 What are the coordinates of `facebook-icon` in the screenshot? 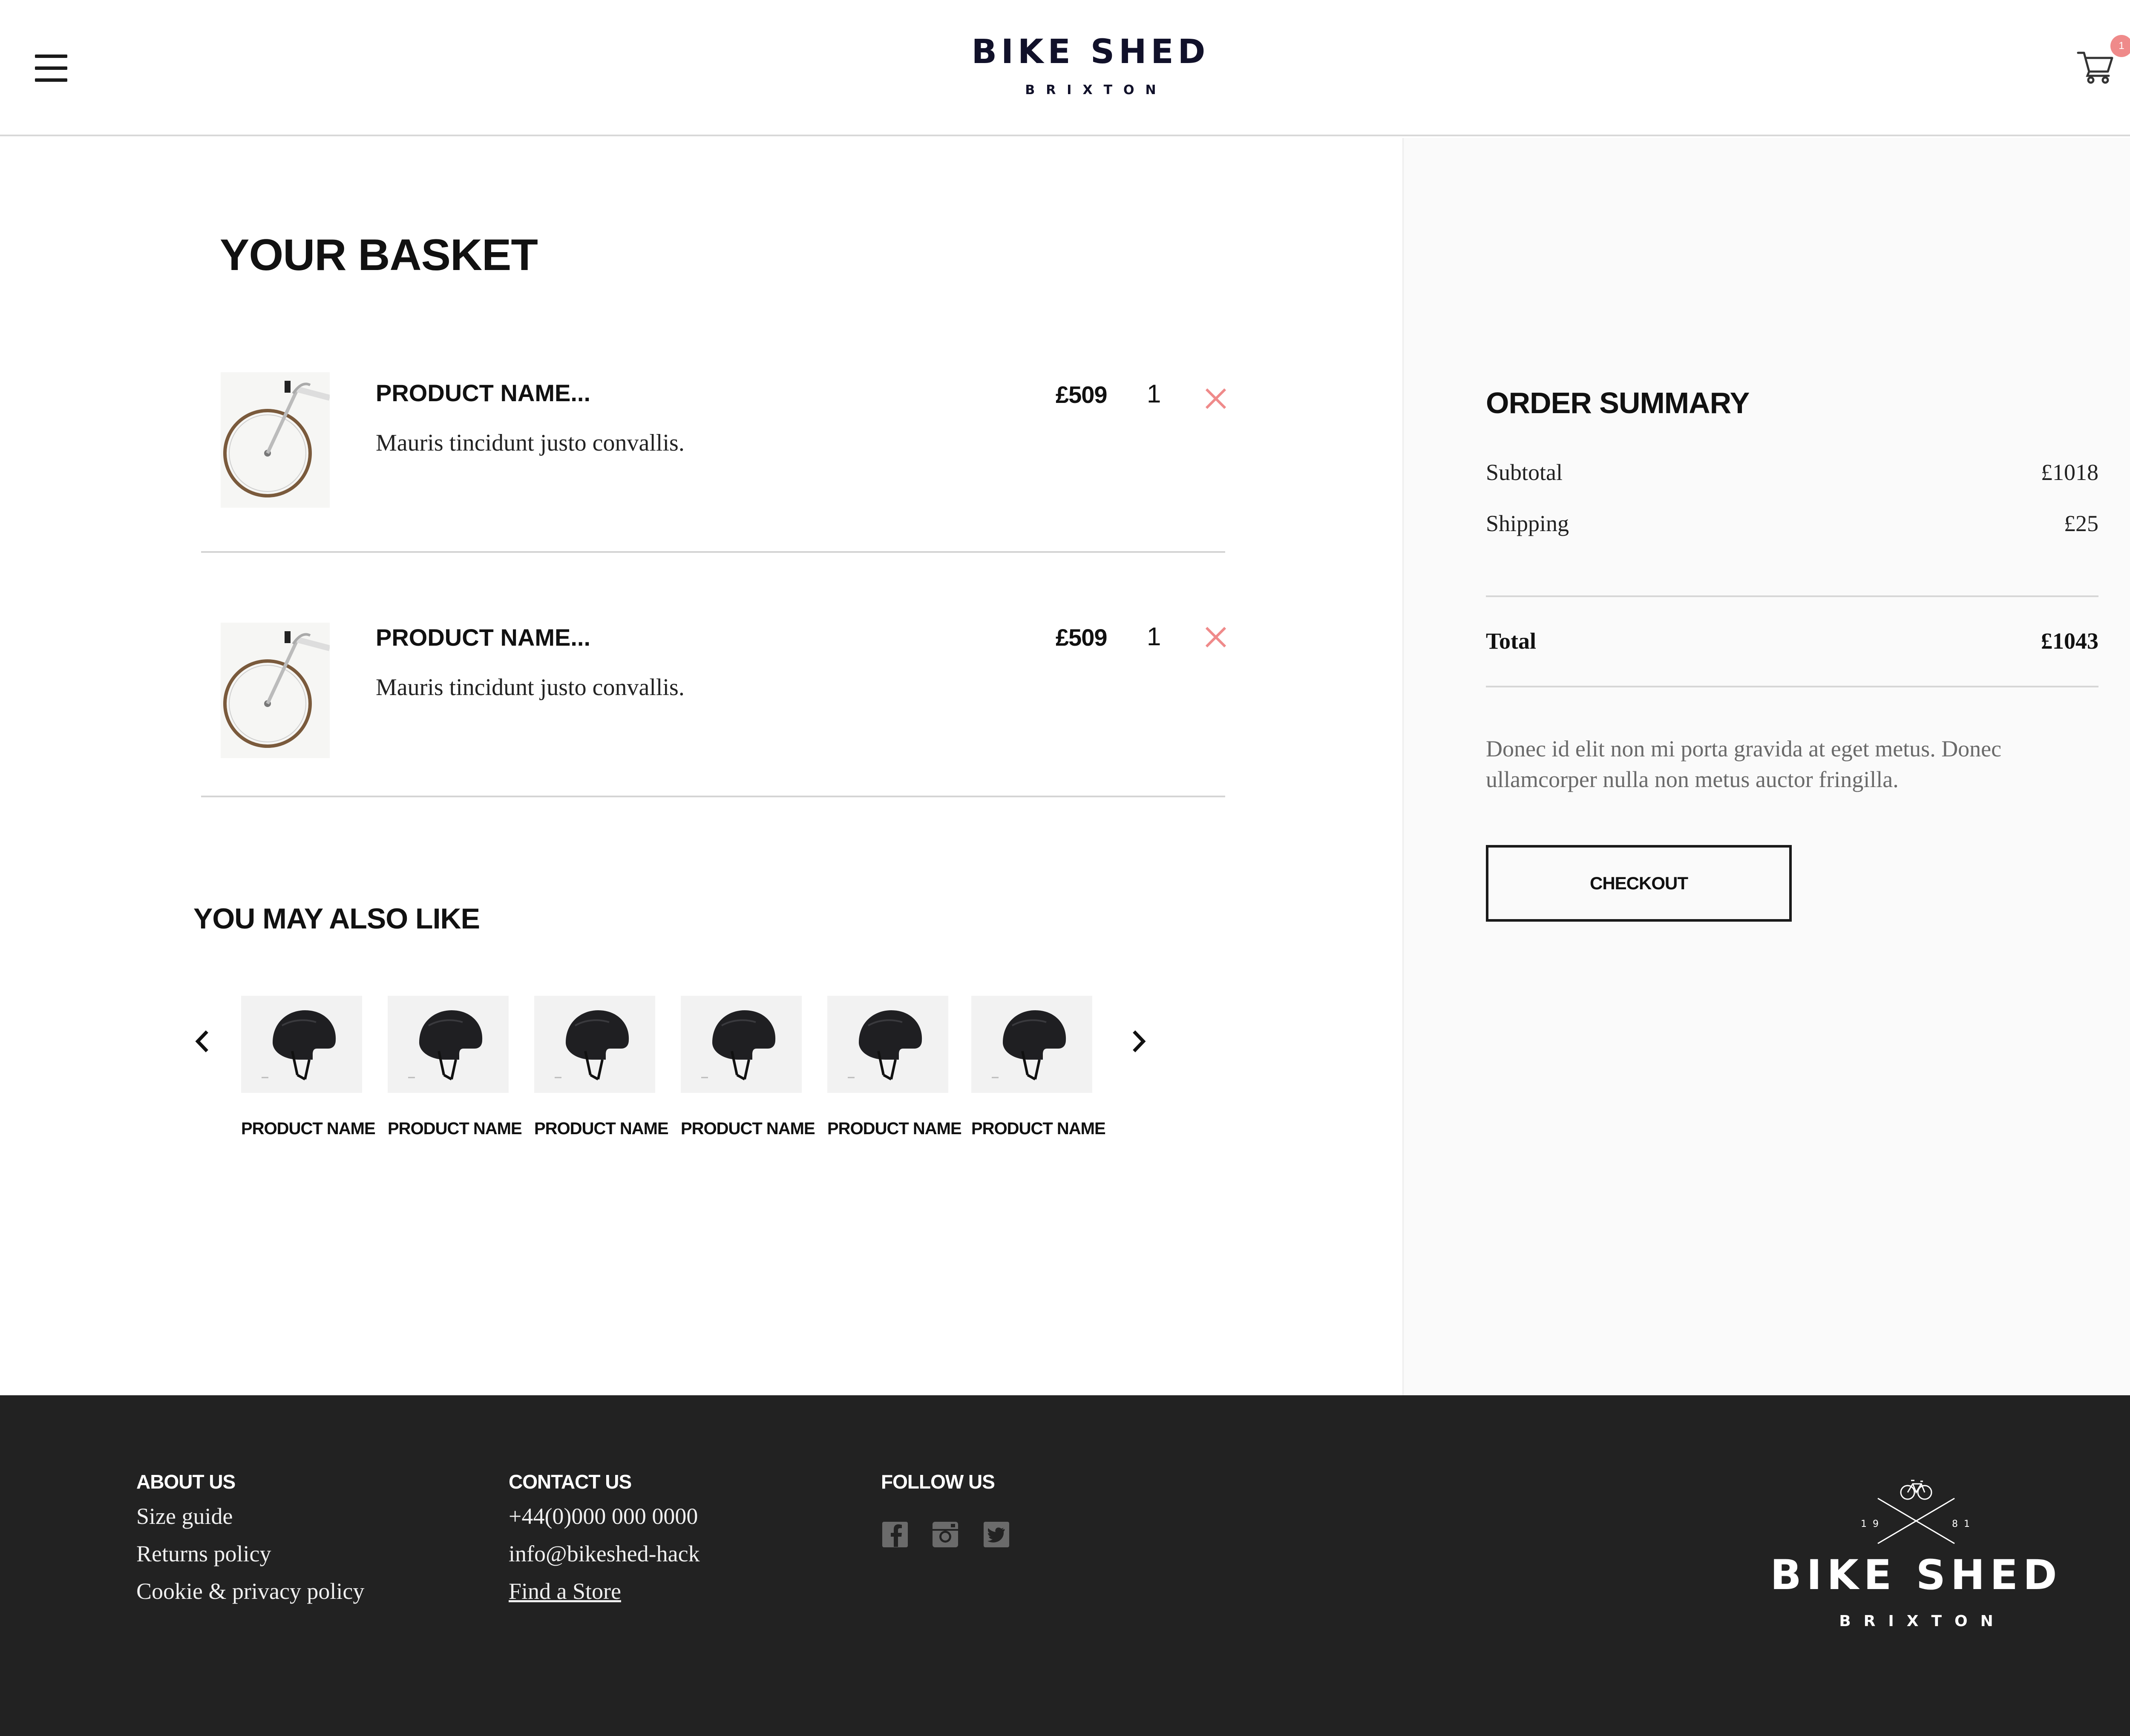 It's located at (895, 1534).